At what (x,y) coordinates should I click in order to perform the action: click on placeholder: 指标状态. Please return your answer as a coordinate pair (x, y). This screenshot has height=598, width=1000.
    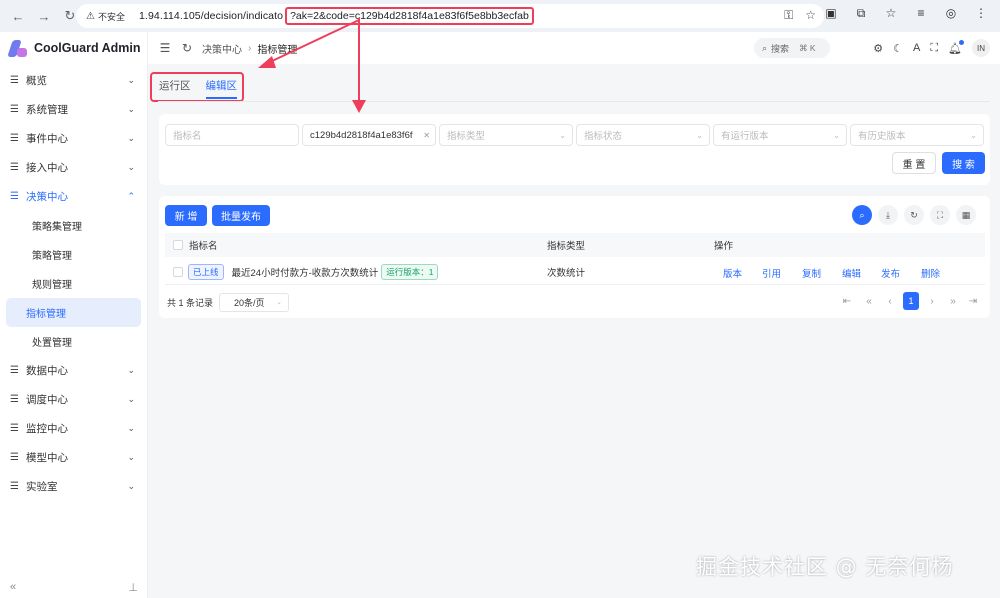
    Looking at the image, I should click on (603, 136).